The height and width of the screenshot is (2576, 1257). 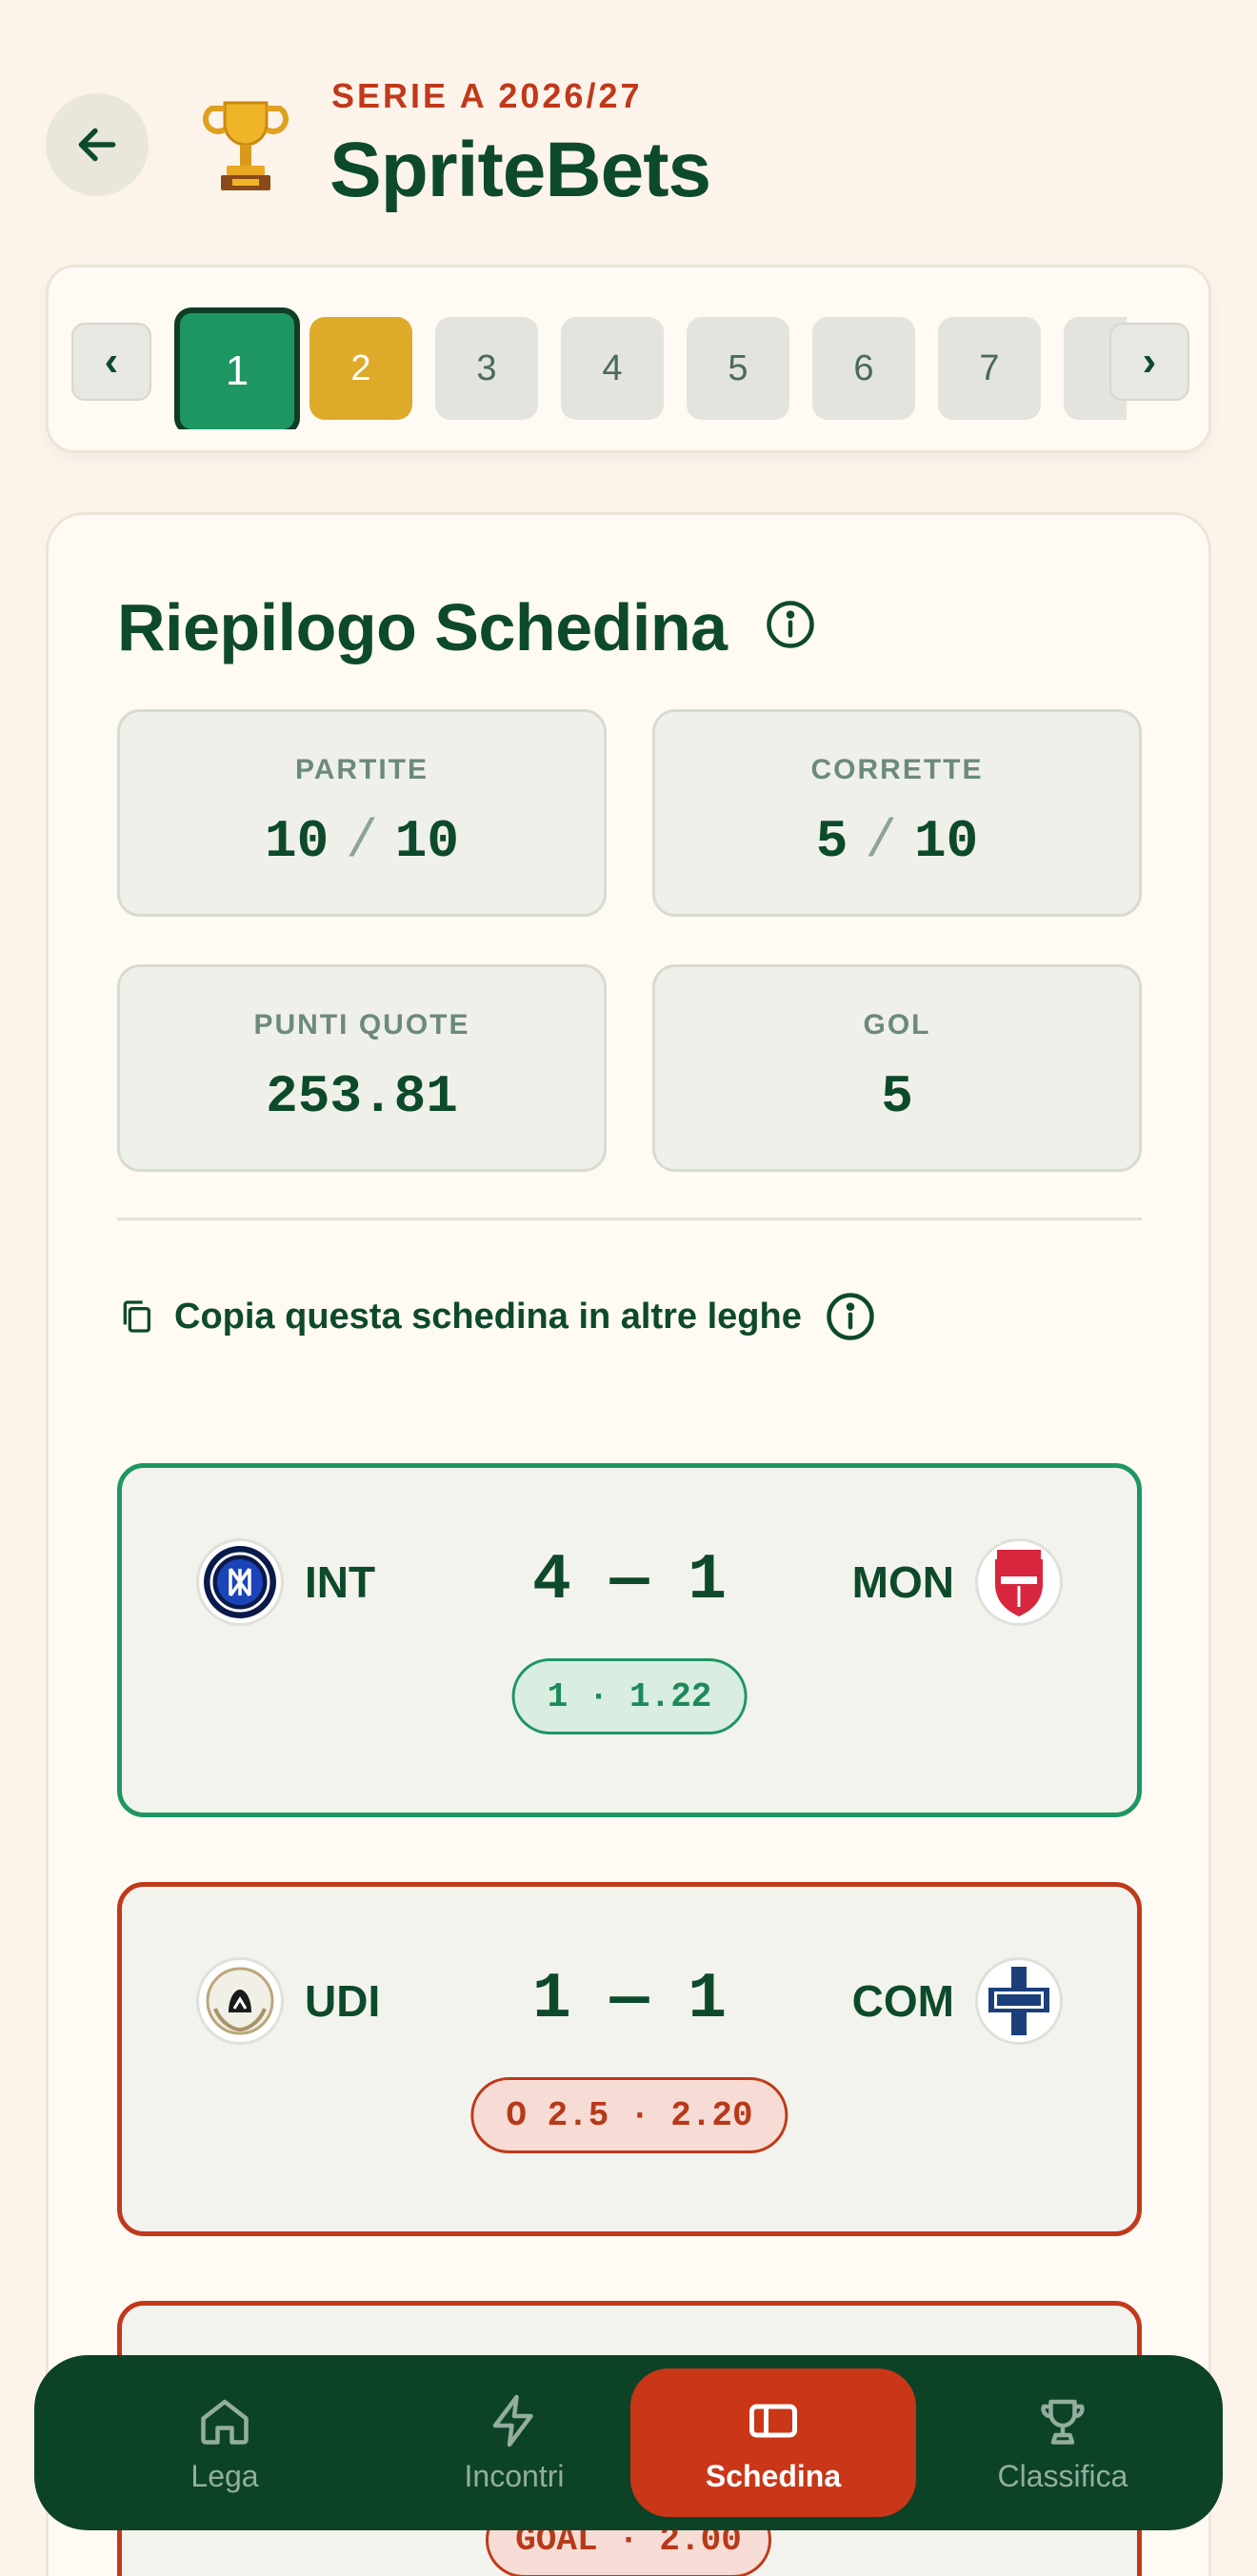 What do you see at coordinates (1149, 362) in the screenshot?
I see `next-round-button: ›` at bounding box center [1149, 362].